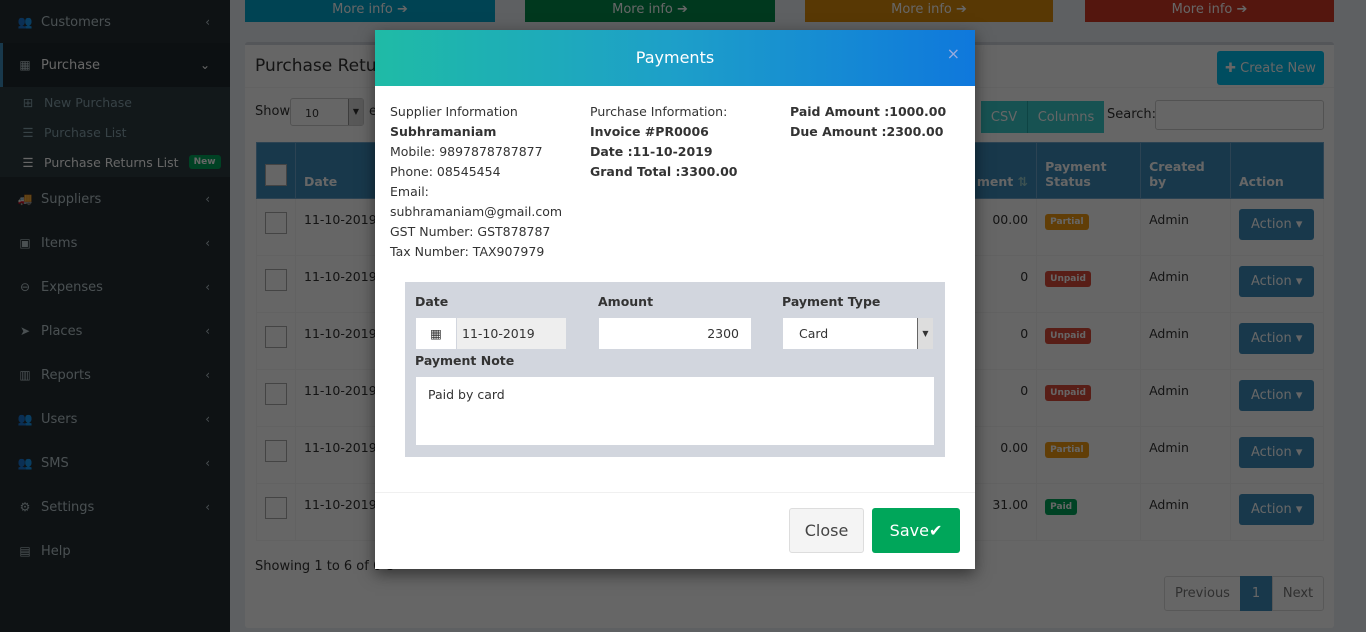  What do you see at coordinates (935, 530) in the screenshot?
I see `check-icon: ✔` at bounding box center [935, 530].